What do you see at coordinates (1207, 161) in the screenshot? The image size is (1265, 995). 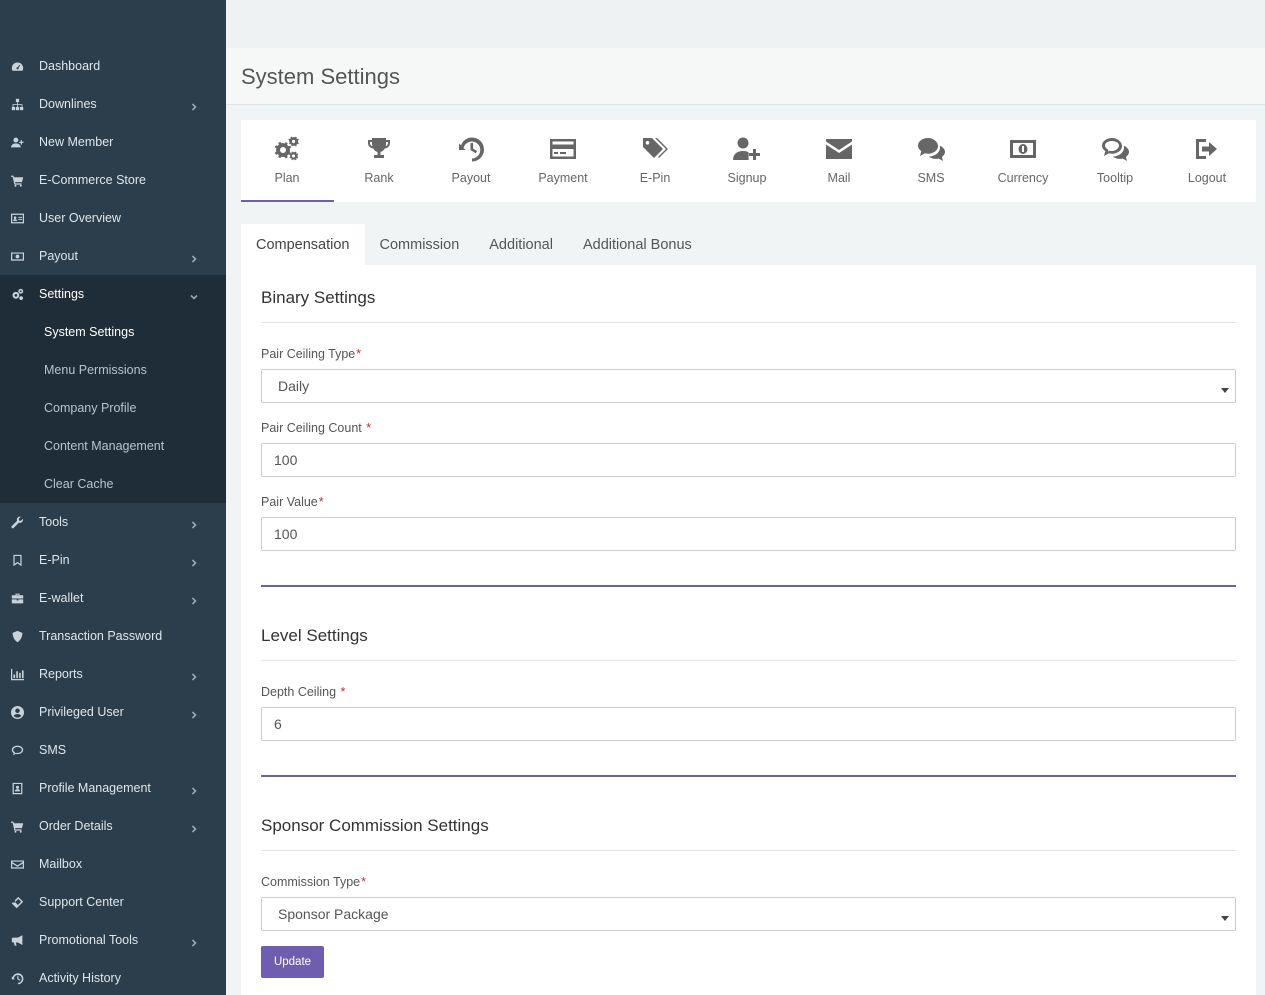 I see `iconbar-item-logout: Logout` at bounding box center [1207, 161].